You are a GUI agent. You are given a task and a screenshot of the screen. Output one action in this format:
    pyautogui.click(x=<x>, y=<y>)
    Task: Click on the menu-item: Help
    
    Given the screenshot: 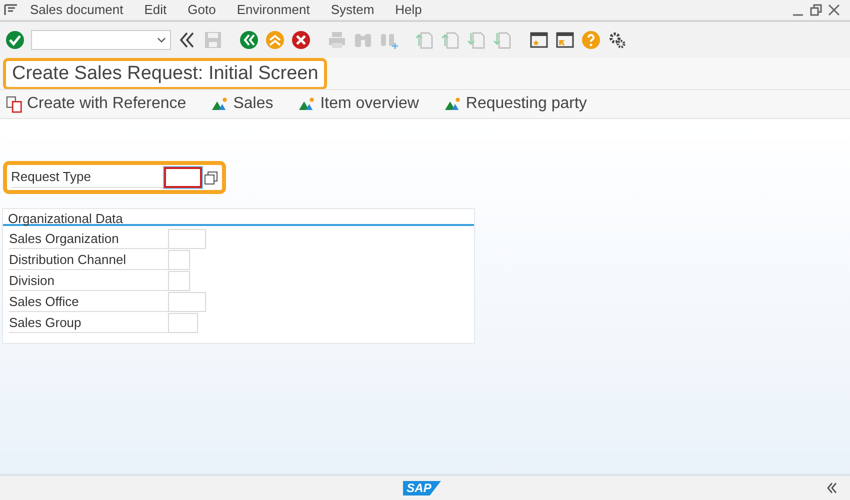 What is the action you would take?
    pyautogui.click(x=408, y=10)
    